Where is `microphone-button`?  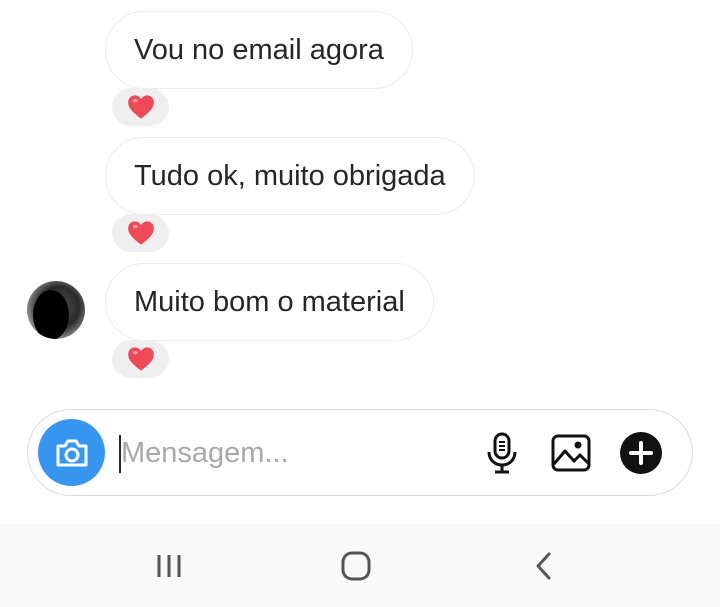
microphone-button is located at coordinates (502, 453).